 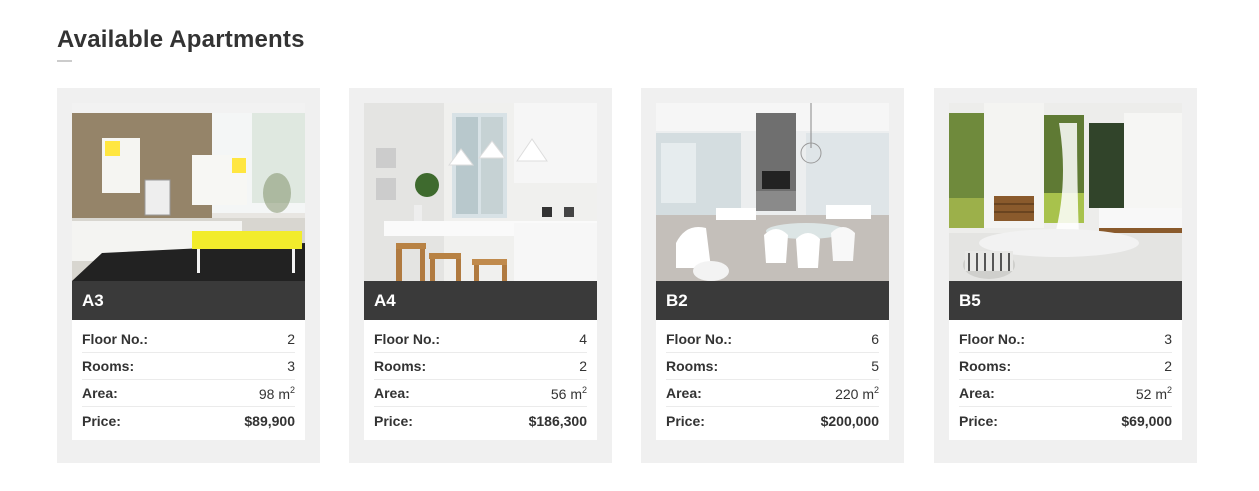 I want to click on title-underline, so click(x=64, y=61).